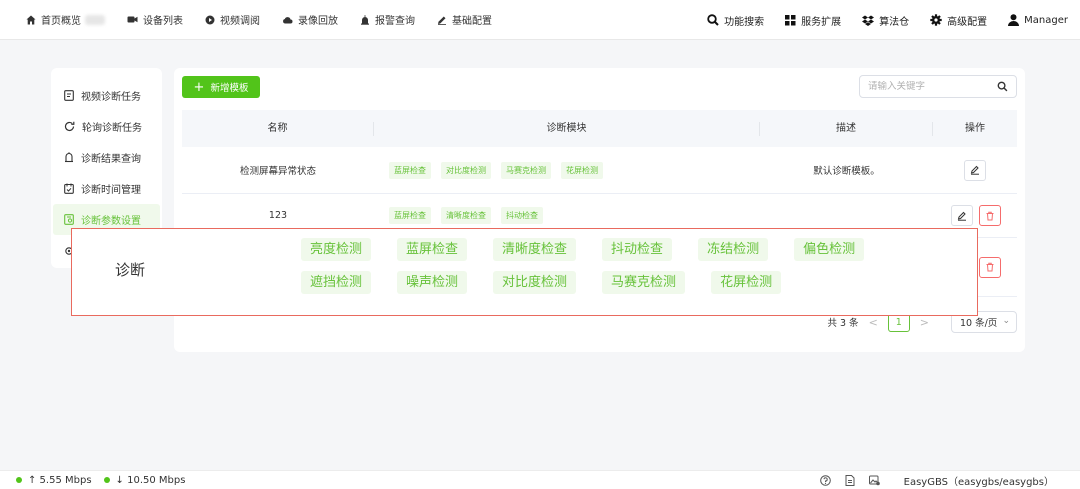 Image resolution: width=1080 pixels, height=489 pixels. Describe the element at coordinates (111, 221) in the screenshot. I see `sidebar-item-label: 诊断参数设置` at that location.